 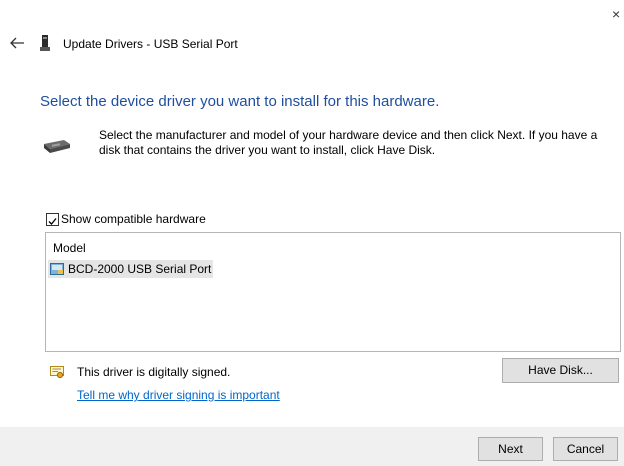 What do you see at coordinates (154, 372) in the screenshot?
I see `signed-status-text: This driver is digitally signed.` at bounding box center [154, 372].